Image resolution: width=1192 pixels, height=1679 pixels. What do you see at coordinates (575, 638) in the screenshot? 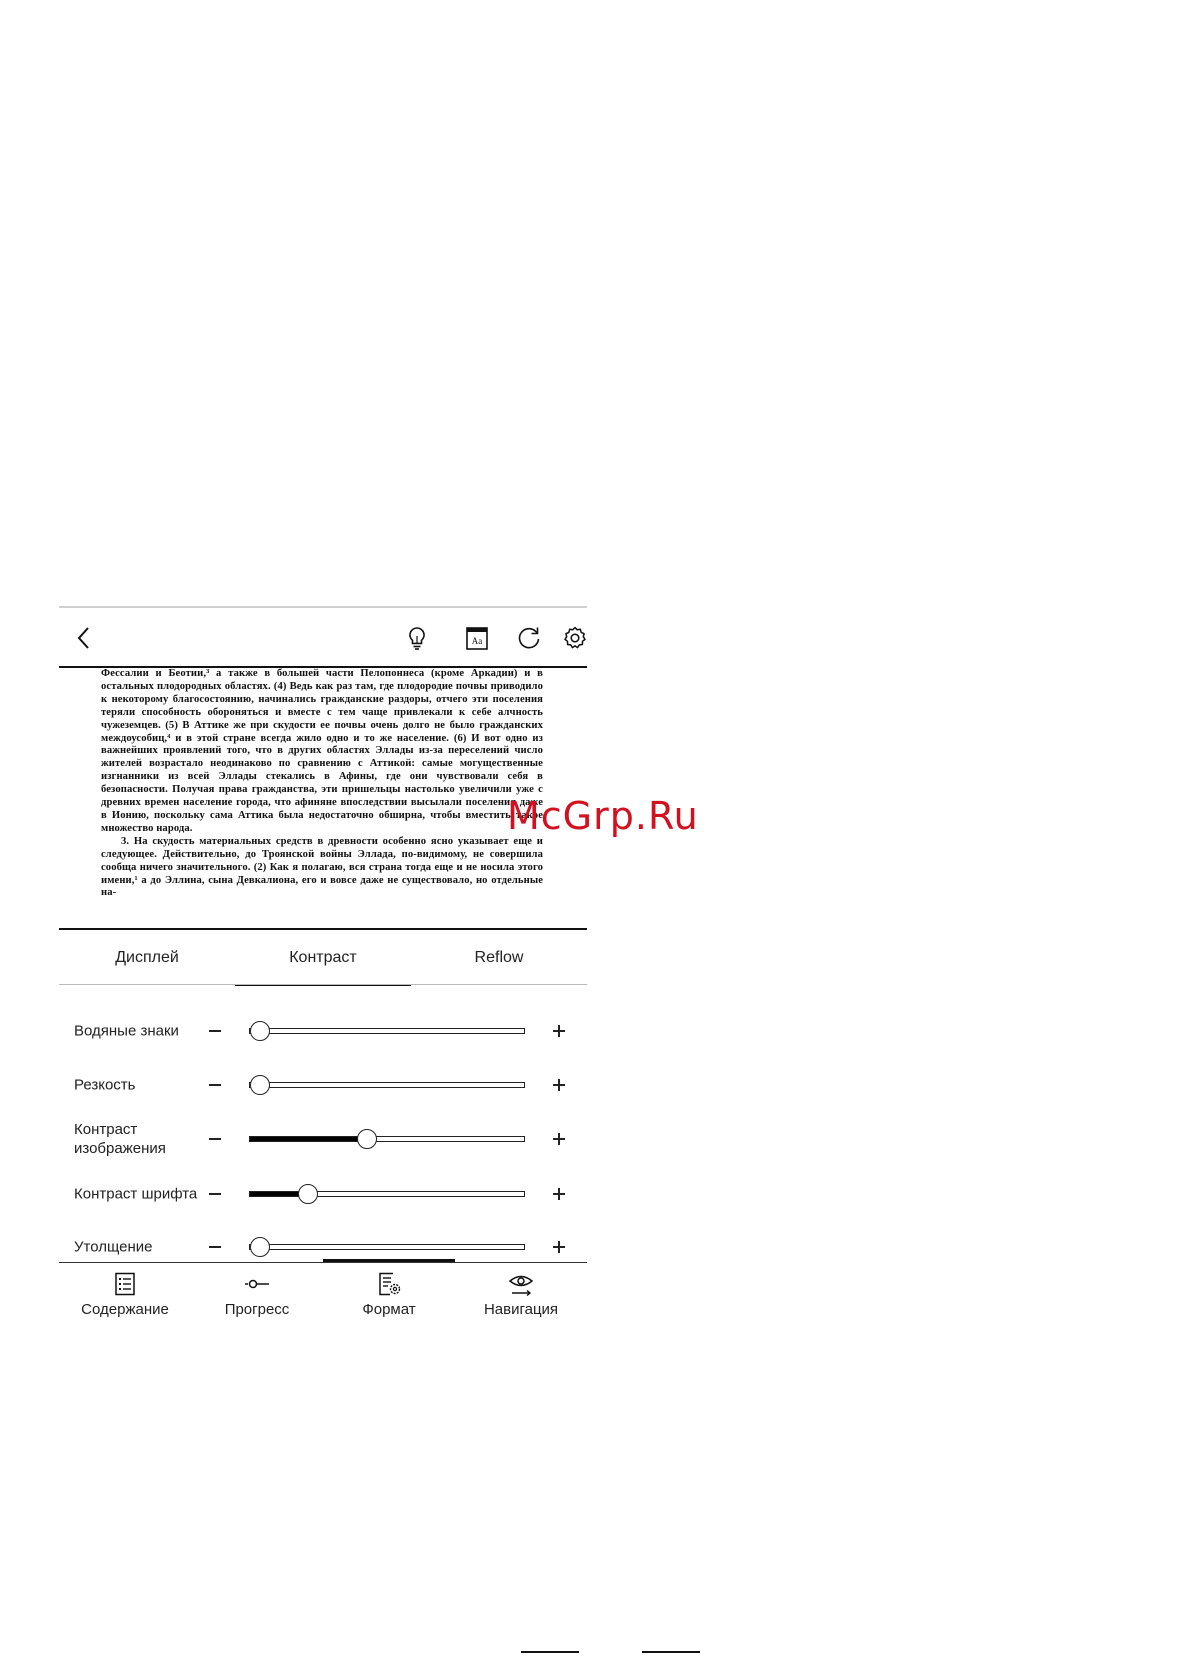
I see `gear-icon` at bounding box center [575, 638].